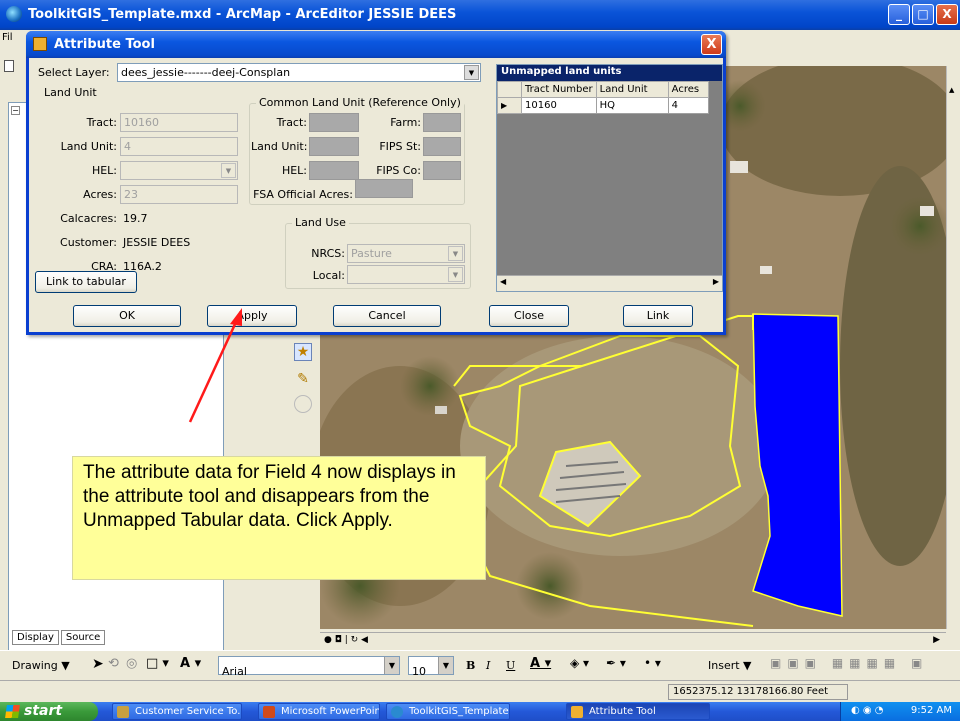 The image size is (960, 721). What do you see at coordinates (303, 379) in the screenshot?
I see `pencil-icon: ✎` at bounding box center [303, 379].